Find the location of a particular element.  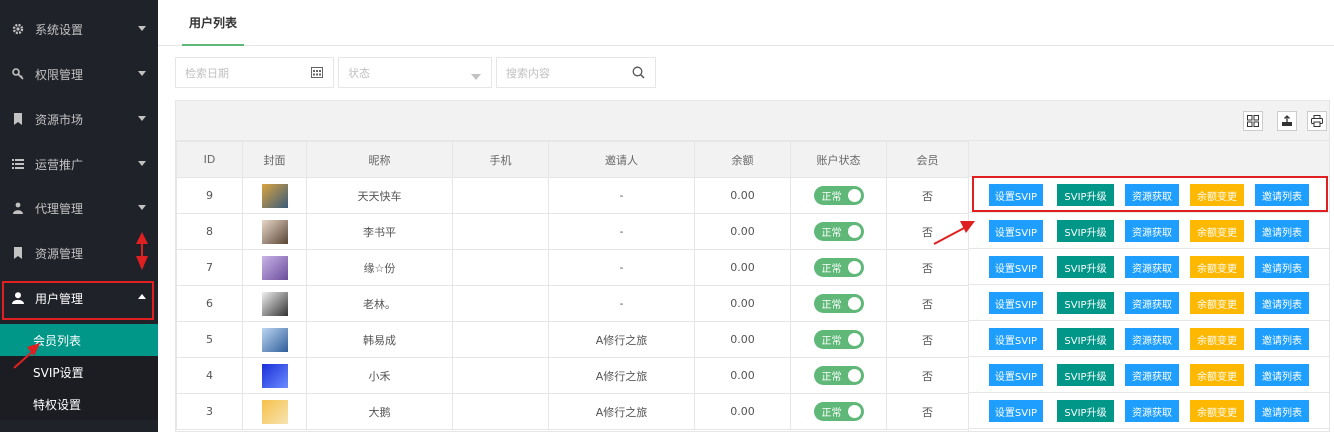

cell-nickname: 缘☆份 is located at coordinates (379, 267).